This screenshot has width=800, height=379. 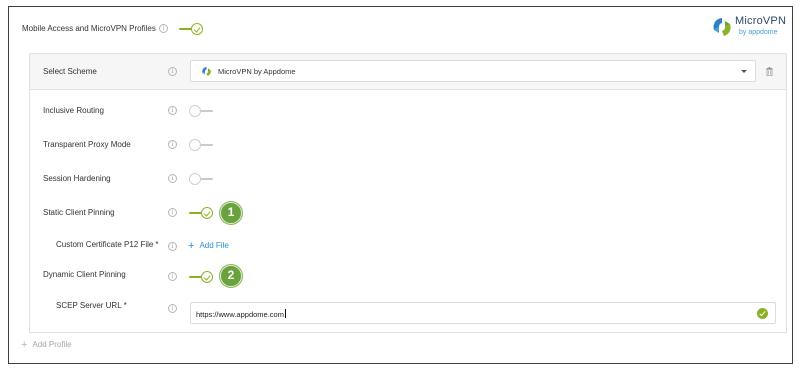 What do you see at coordinates (84, 274) in the screenshot?
I see `dynamic-pinning-label: Dynamic Client Pinning` at bounding box center [84, 274].